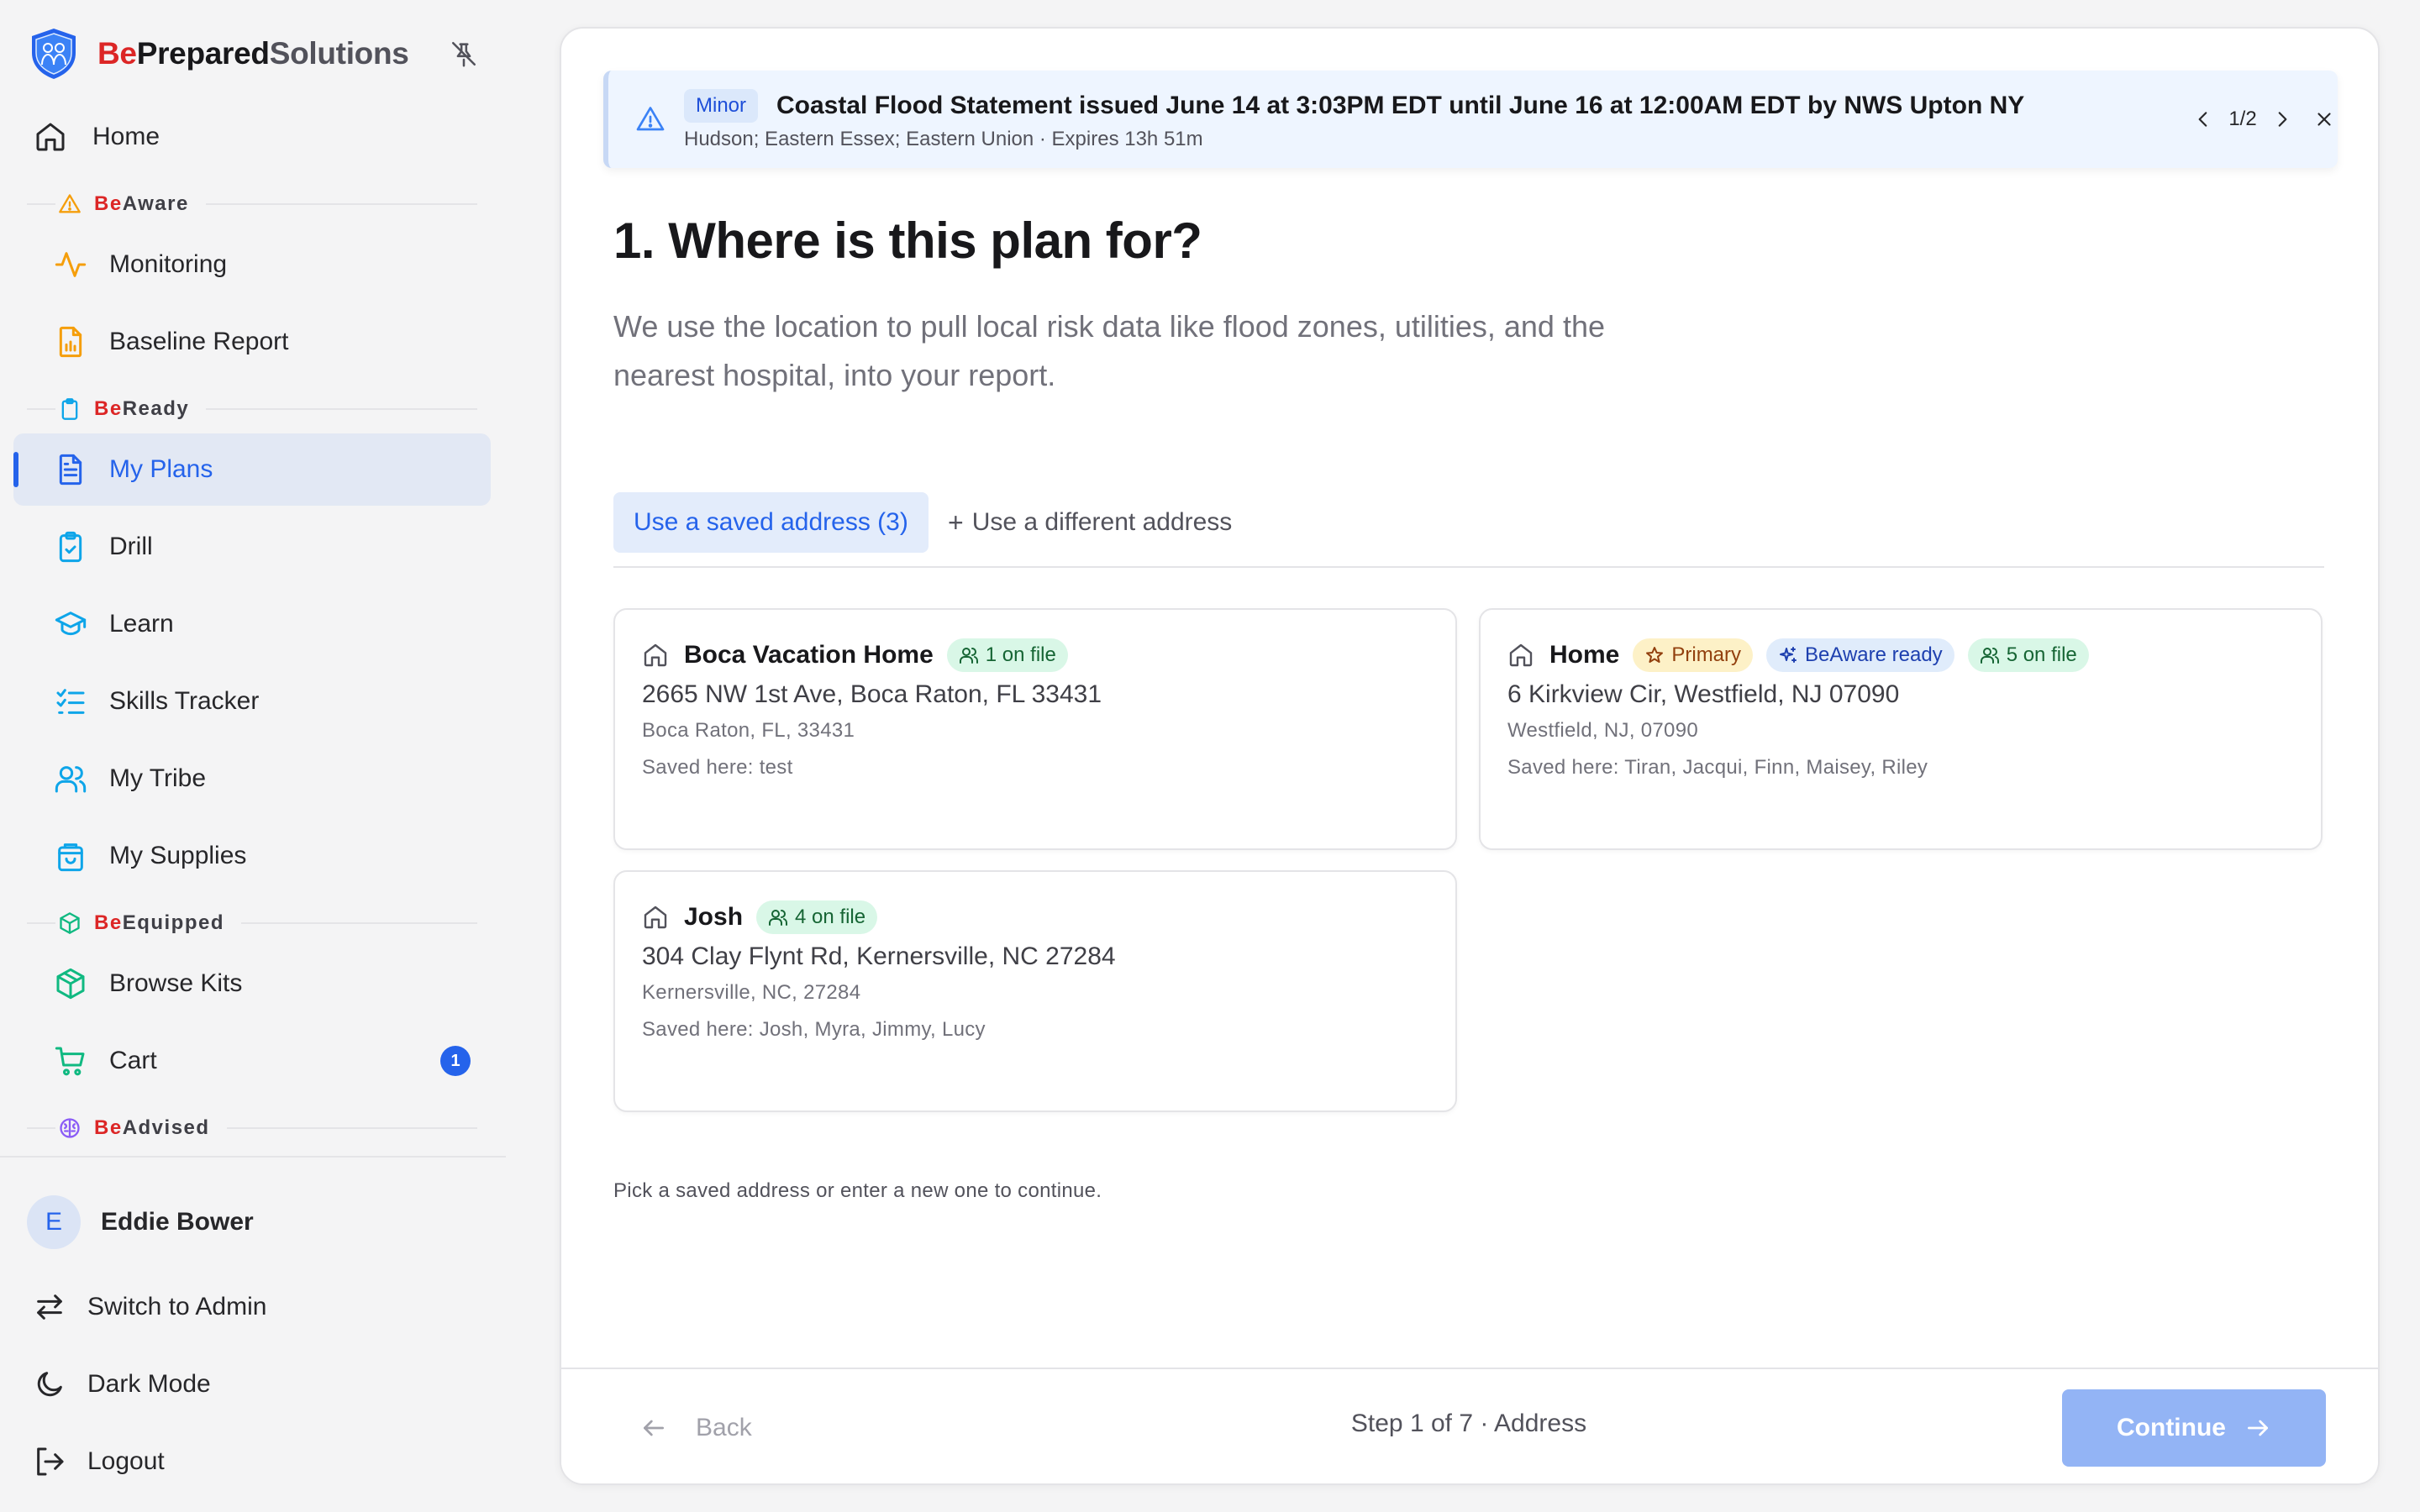  I want to click on nav-home: Home, so click(252, 137).